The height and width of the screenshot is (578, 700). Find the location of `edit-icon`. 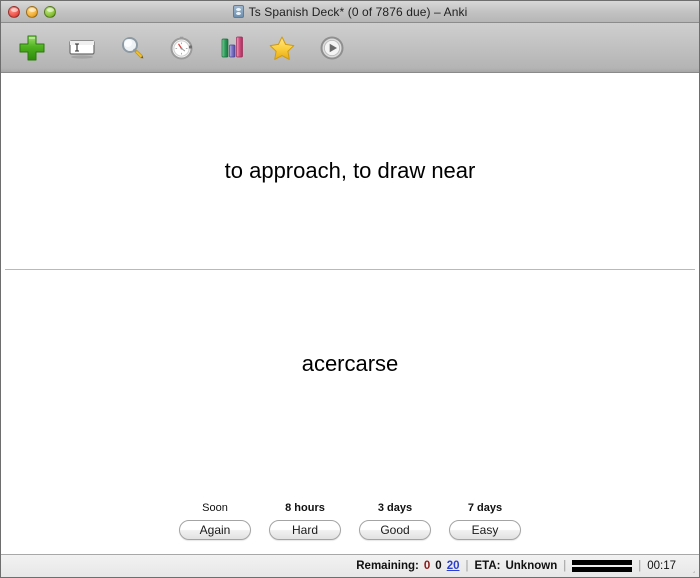

edit-icon is located at coordinates (82, 48).